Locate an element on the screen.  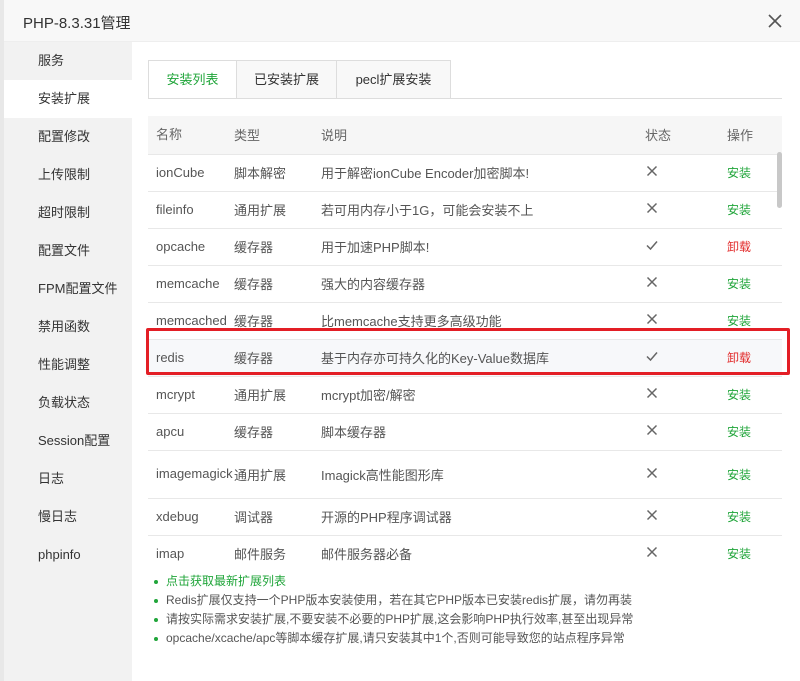
header-status: 状态 is located at coordinates (658, 136).